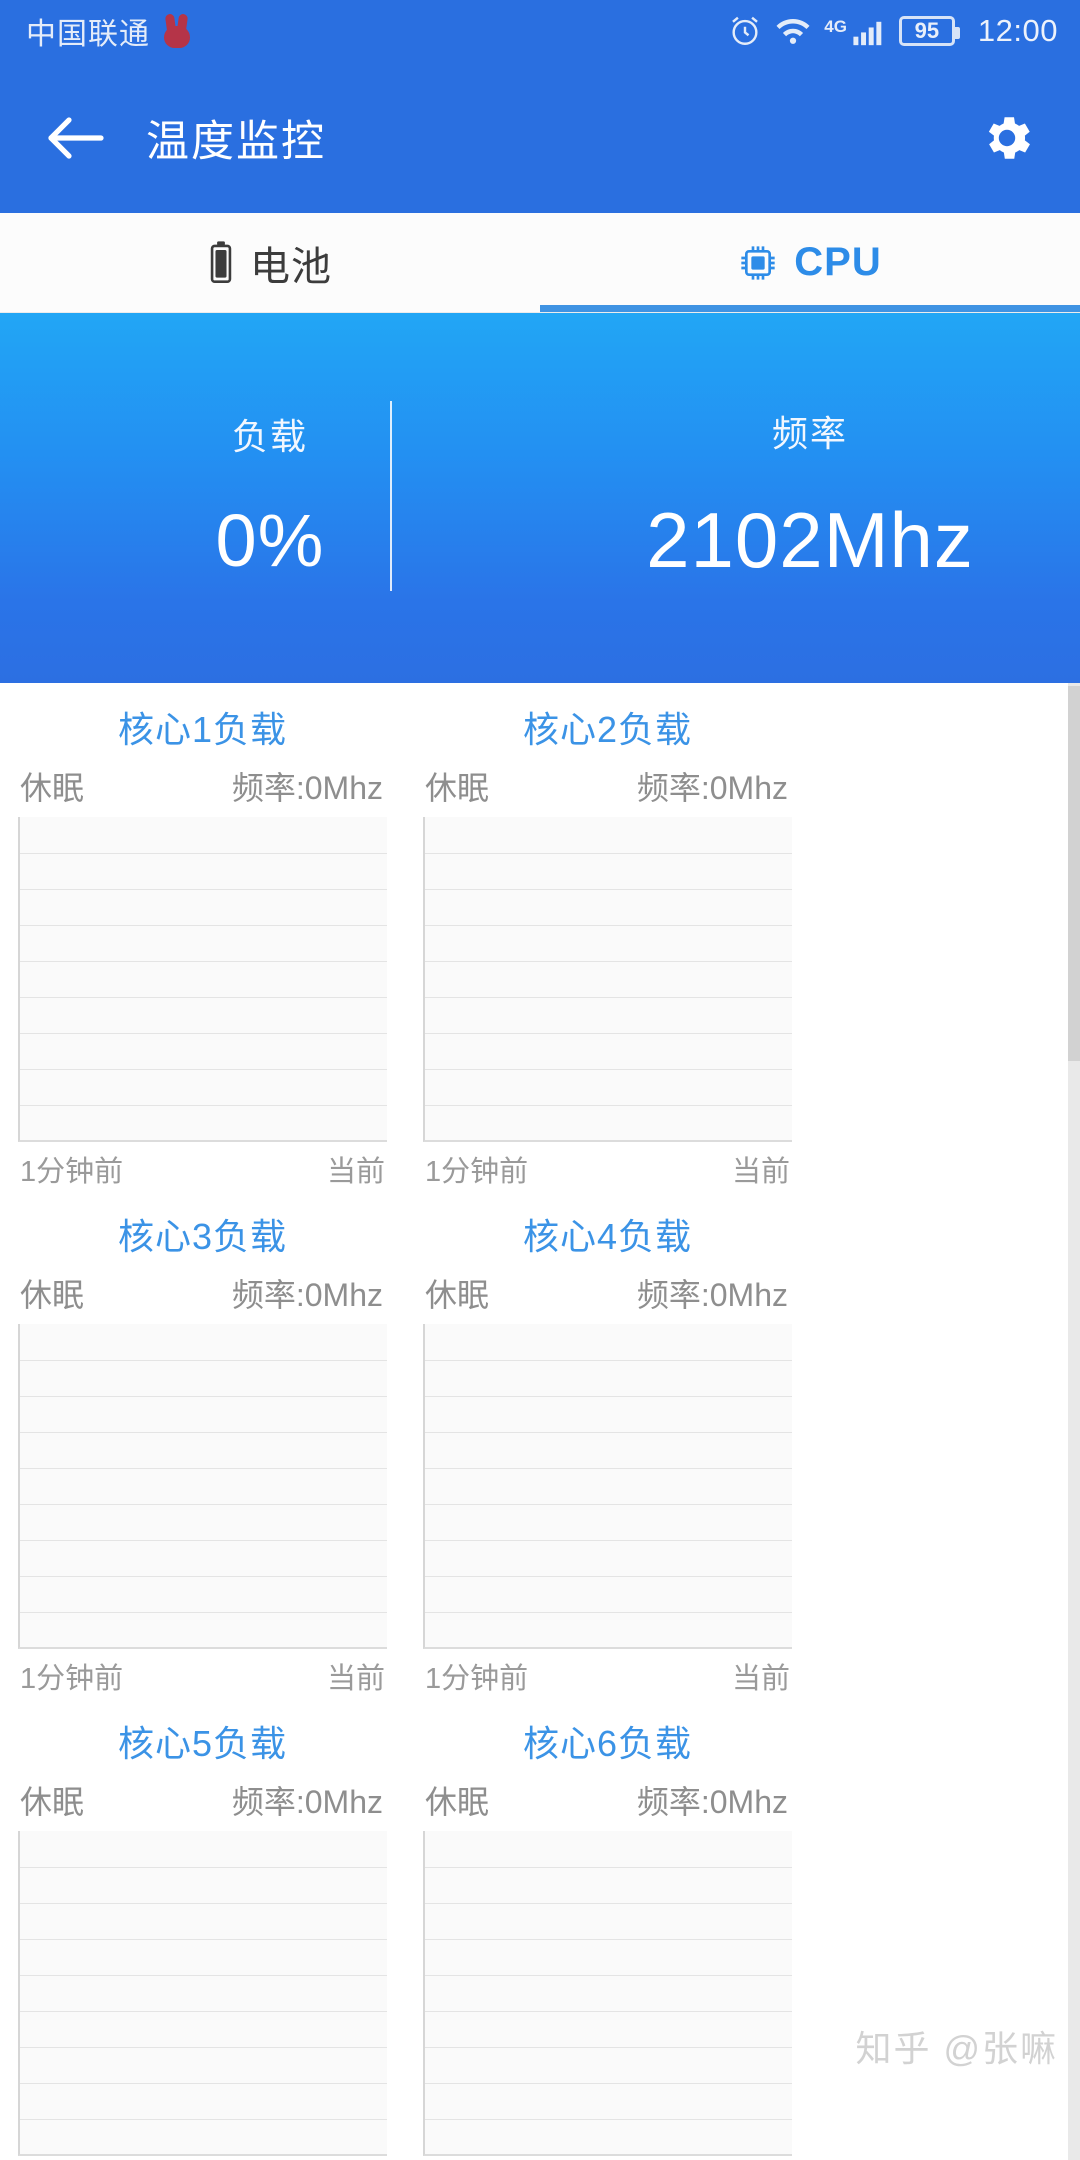 The width and height of the screenshot is (1080, 2160). Describe the element at coordinates (835, 26) in the screenshot. I see `network-type-label: 4G` at that location.